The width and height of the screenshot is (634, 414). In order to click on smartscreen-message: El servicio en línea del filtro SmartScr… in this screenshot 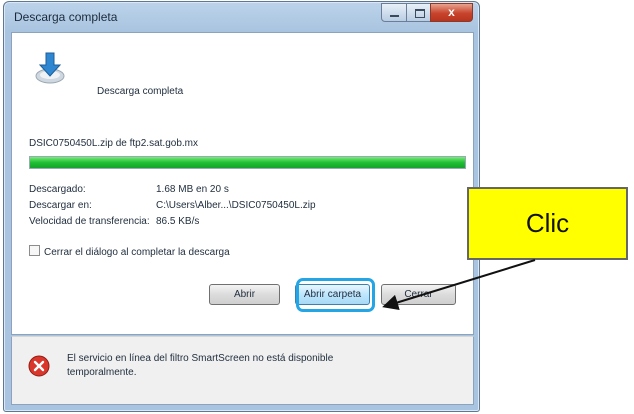, I will do `click(200, 365)`.